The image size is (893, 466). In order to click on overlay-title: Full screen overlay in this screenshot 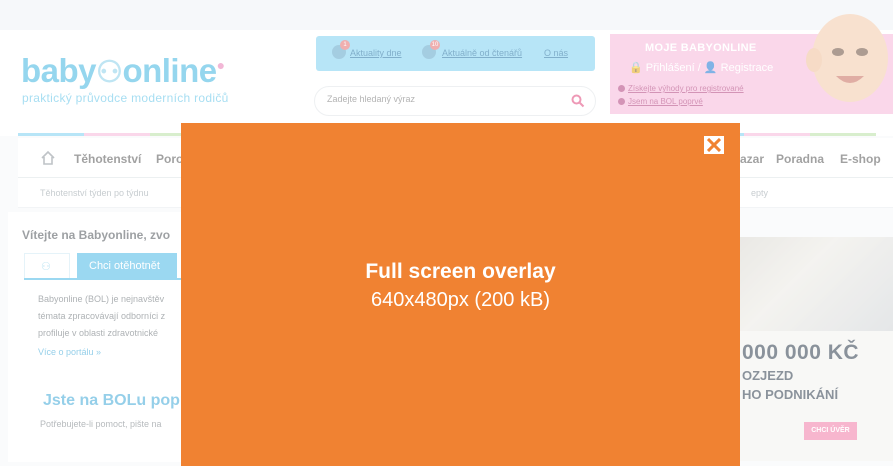, I will do `click(460, 271)`.